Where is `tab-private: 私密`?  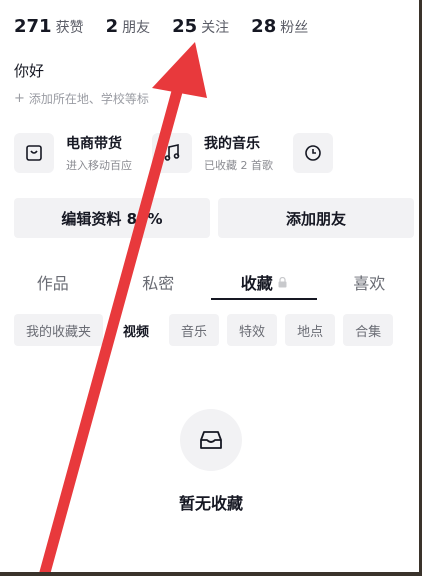
tab-private: 私密 is located at coordinates (159, 282).